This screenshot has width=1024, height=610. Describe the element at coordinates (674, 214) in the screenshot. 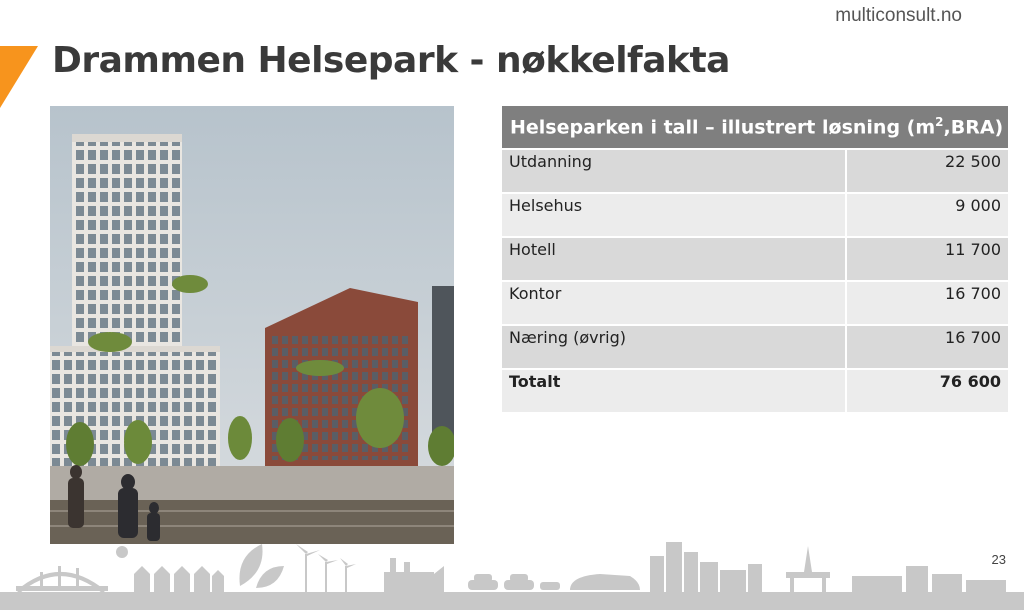

I see `row-label: Helsehus` at that location.